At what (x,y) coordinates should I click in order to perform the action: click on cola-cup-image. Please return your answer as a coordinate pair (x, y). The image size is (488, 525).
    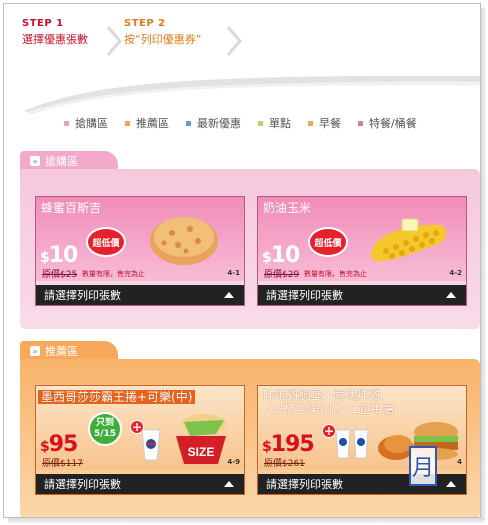
    Looking at the image, I should click on (151, 445).